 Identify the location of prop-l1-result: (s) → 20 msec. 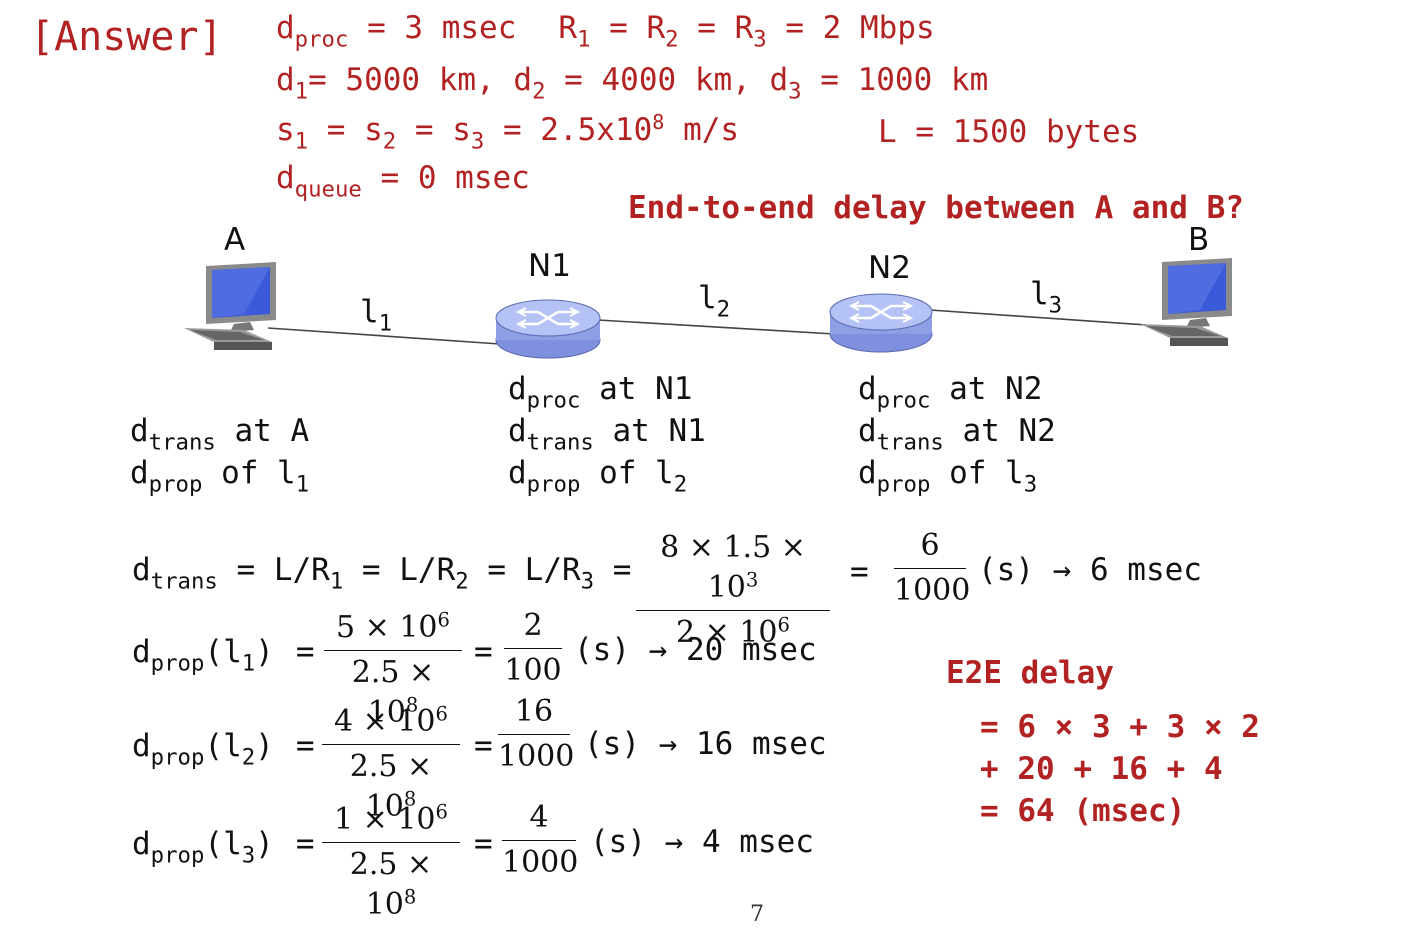
(695, 650).